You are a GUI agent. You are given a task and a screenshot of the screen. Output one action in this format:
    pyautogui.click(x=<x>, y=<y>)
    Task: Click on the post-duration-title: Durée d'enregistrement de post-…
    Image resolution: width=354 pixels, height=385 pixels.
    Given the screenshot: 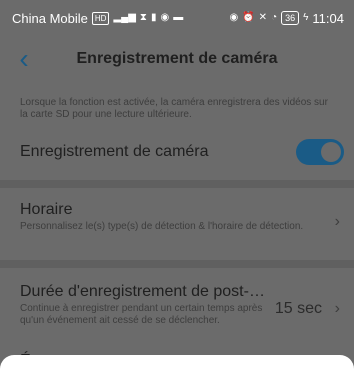 What is the action you would take?
    pyautogui.click(x=142, y=291)
    